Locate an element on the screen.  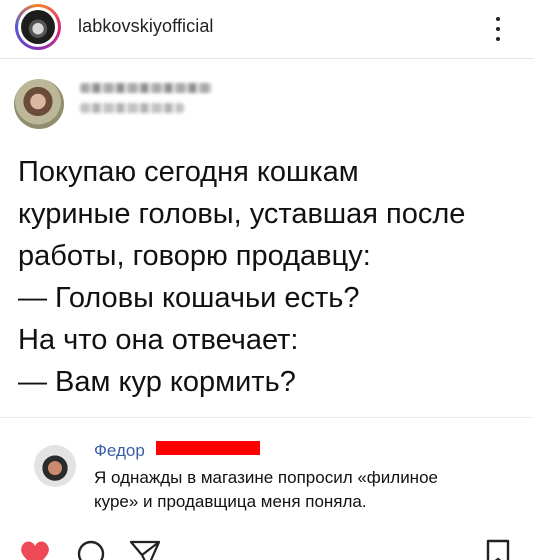
post-text-line: куриные головы, уставшая после is located at coordinates (242, 214).